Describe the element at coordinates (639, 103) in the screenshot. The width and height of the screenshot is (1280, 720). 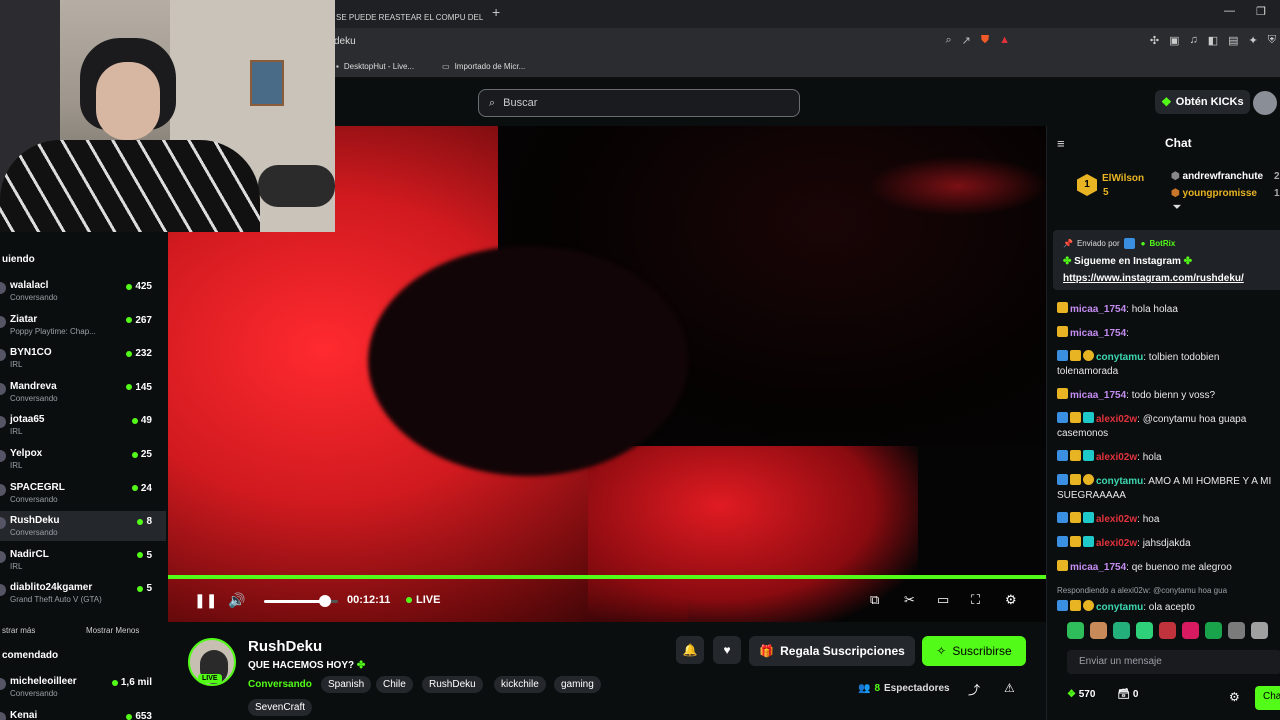
I see `search-input: ⌕ Buscar` at that location.